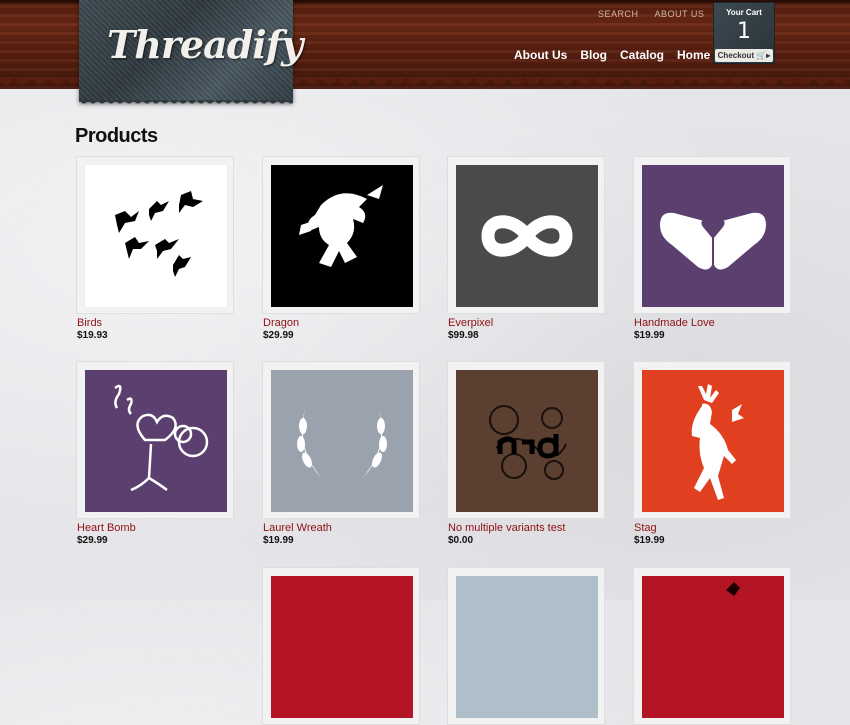  I want to click on product-image-laurel-wreath, so click(342, 441).